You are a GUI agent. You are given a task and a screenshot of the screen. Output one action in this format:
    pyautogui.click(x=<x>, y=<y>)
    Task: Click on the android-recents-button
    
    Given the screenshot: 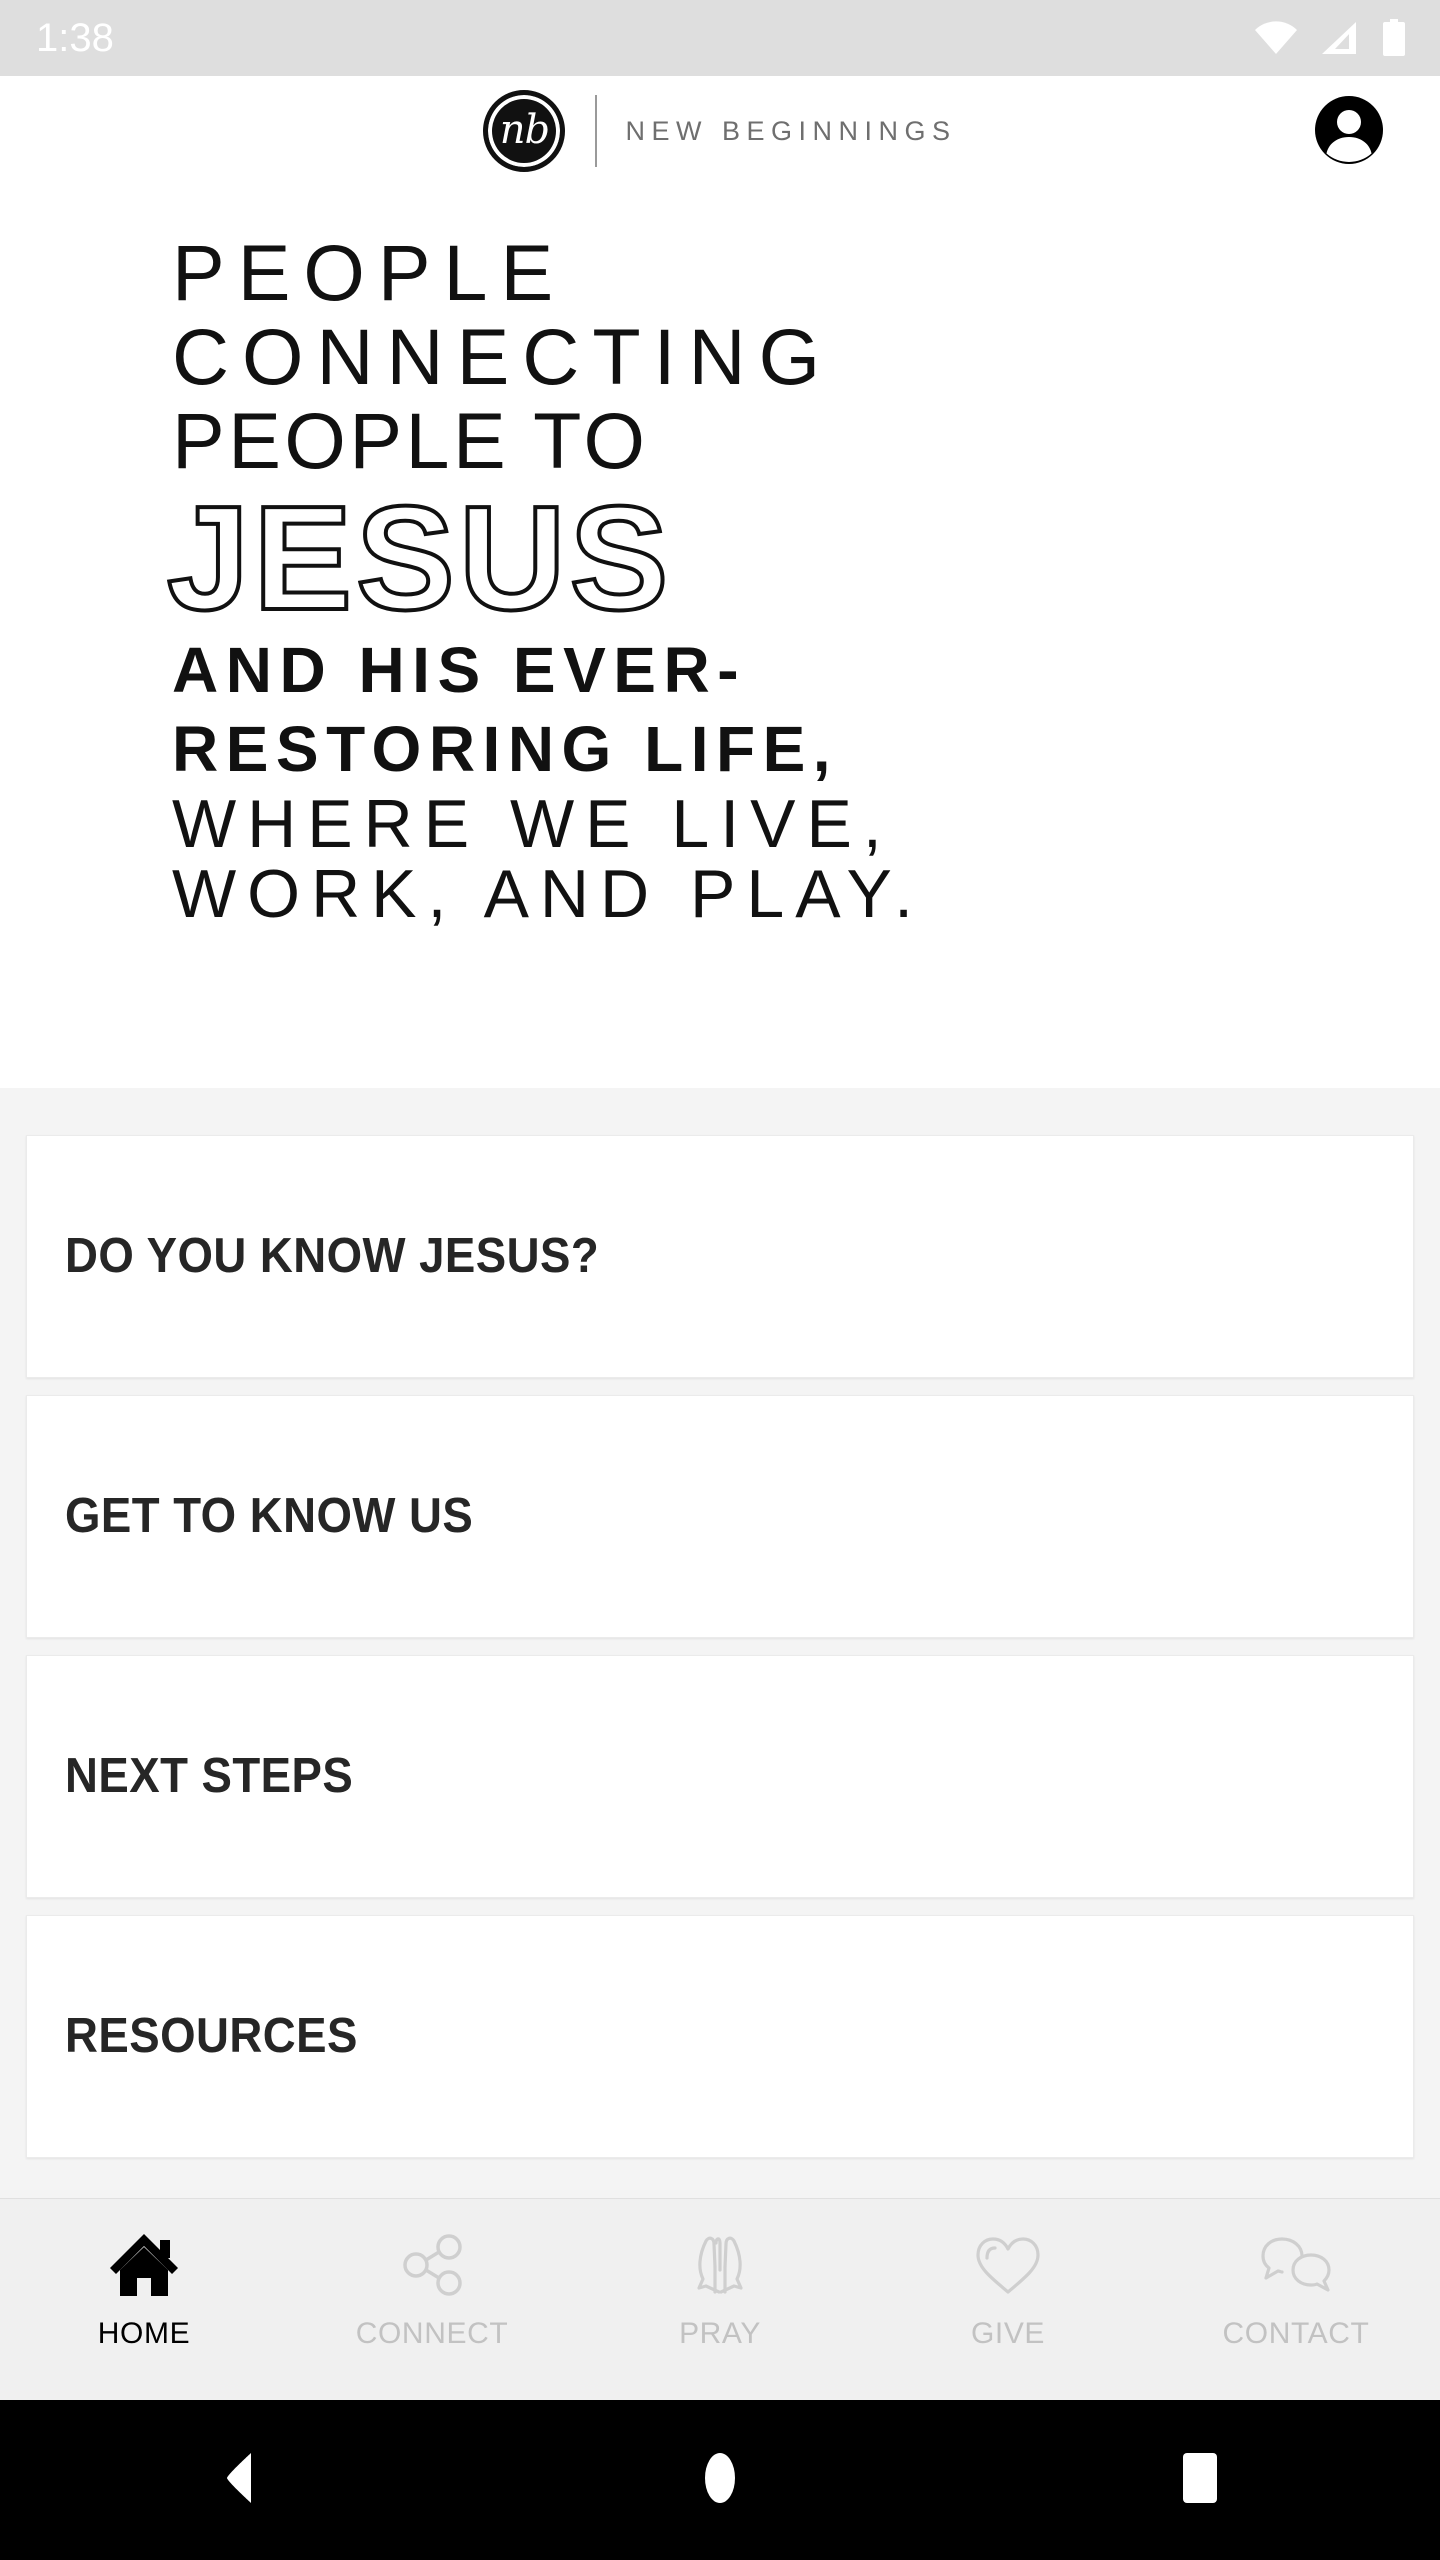 What is the action you would take?
    pyautogui.click(x=1200, y=2480)
    